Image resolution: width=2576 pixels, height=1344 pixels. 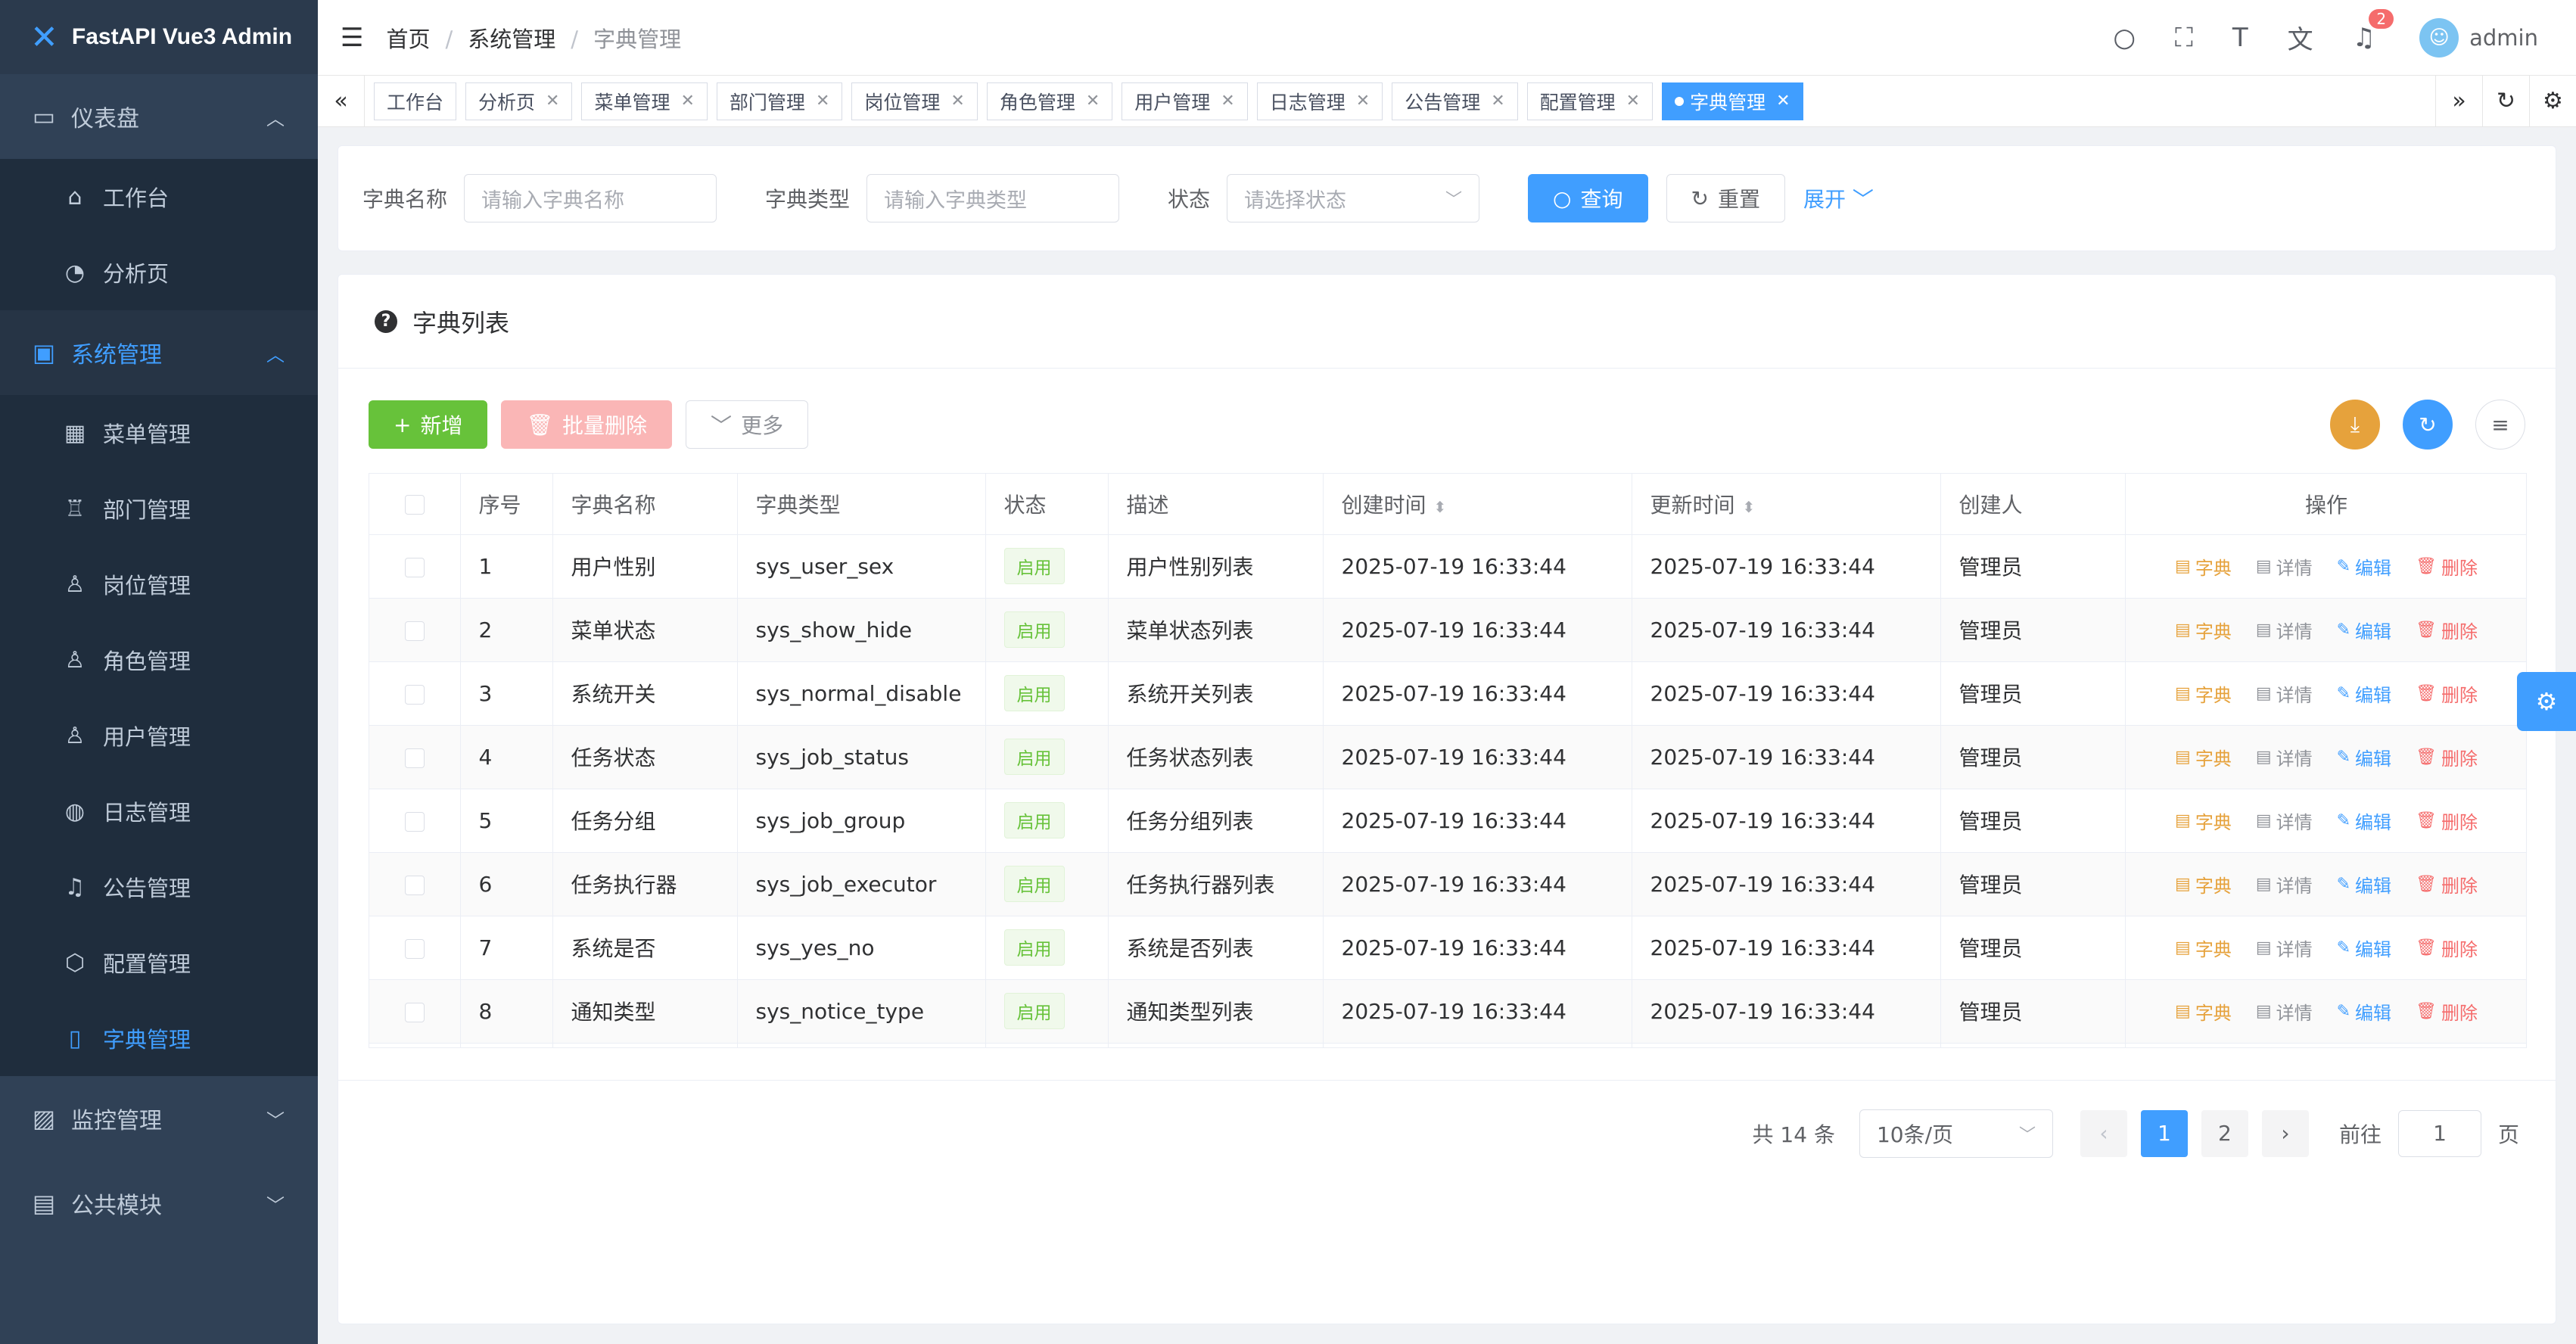 What do you see at coordinates (159, 37) in the screenshot?
I see `app-logo: ✕ FastAPI Vue3 Admin` at bounding box center [159, 37].